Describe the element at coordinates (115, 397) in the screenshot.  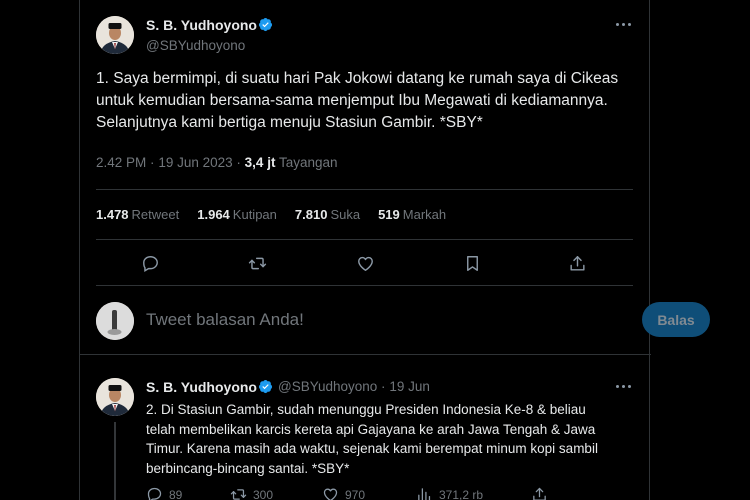
I see `thread-author-avatar` at that location.